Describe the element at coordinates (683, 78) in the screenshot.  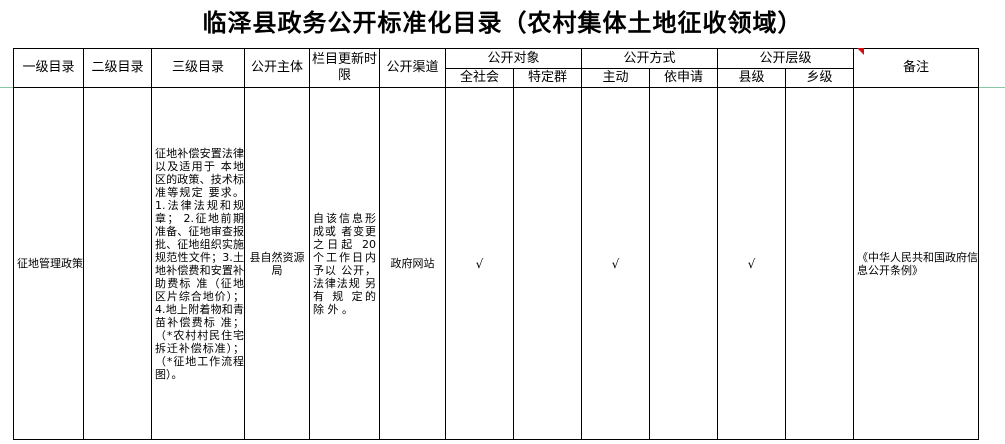
I see `header-method-request: 依申请` at that location.